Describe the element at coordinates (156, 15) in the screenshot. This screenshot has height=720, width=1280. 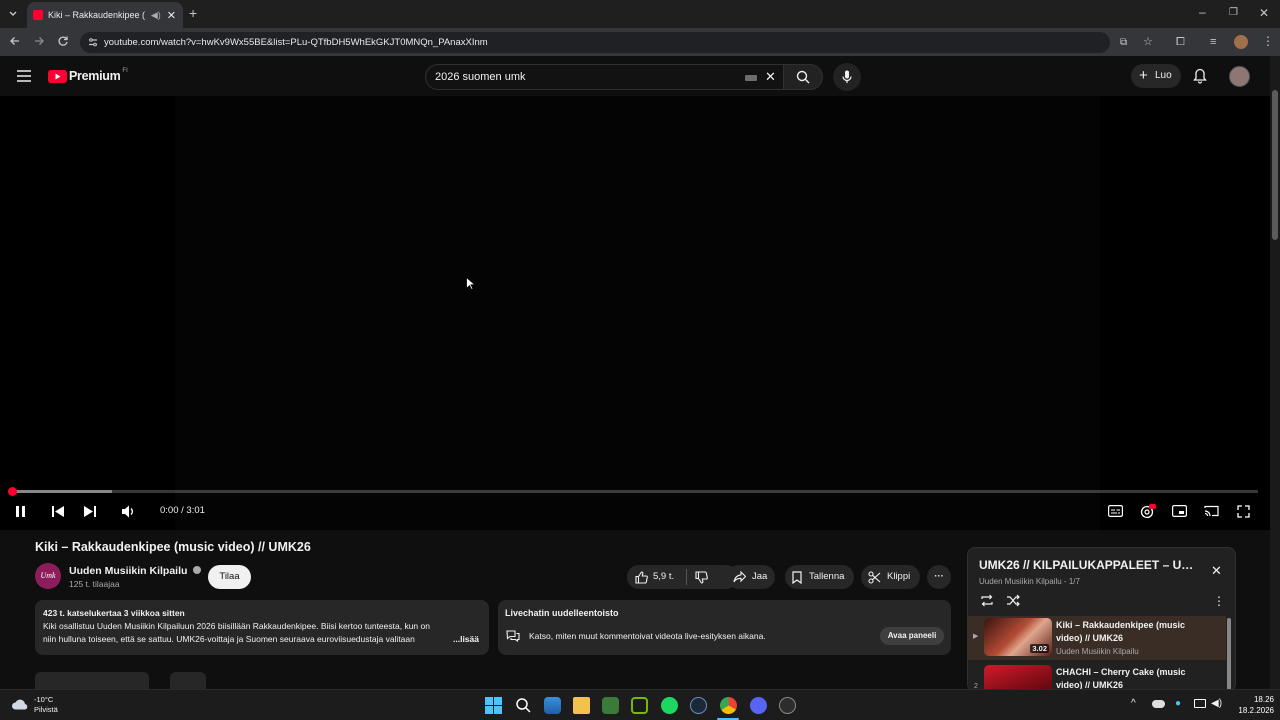
I see `tab-audio-icon: ◀)` at that location.